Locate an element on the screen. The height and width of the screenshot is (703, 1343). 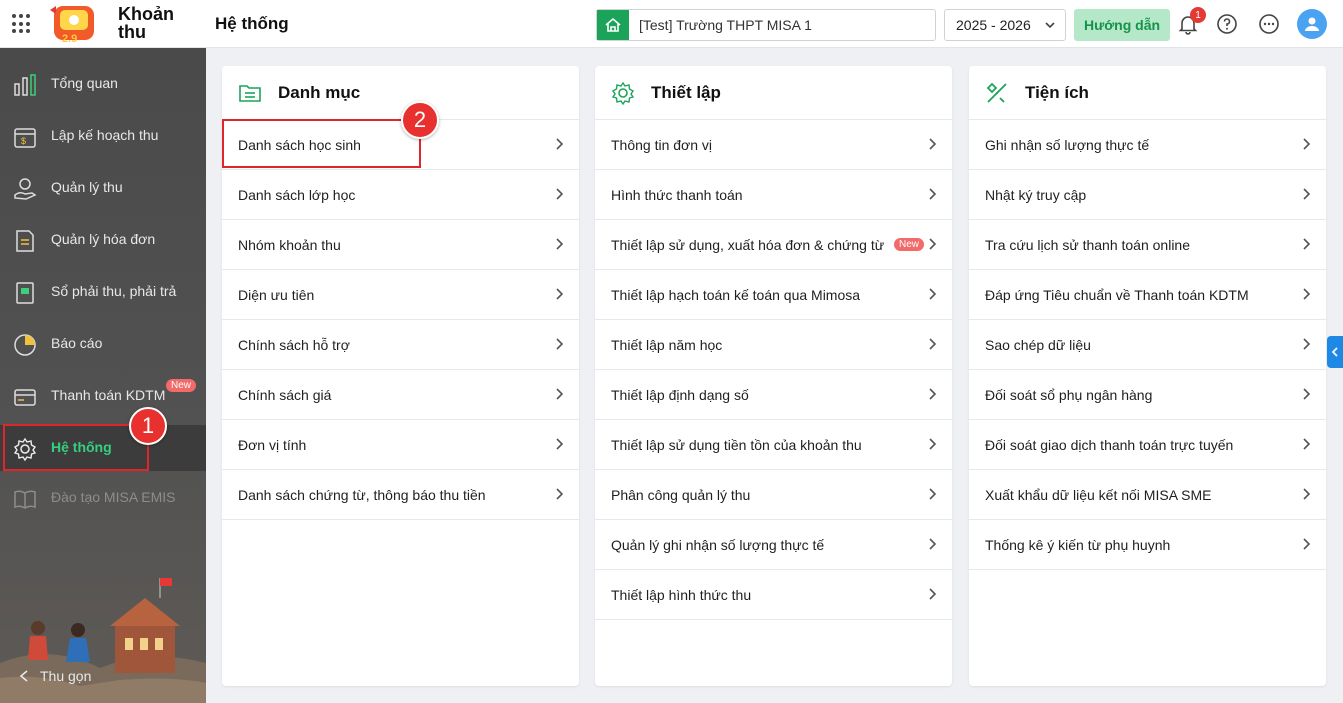
sidebar-item-collection: Quản lý thu is located at coordinates (103, 188).